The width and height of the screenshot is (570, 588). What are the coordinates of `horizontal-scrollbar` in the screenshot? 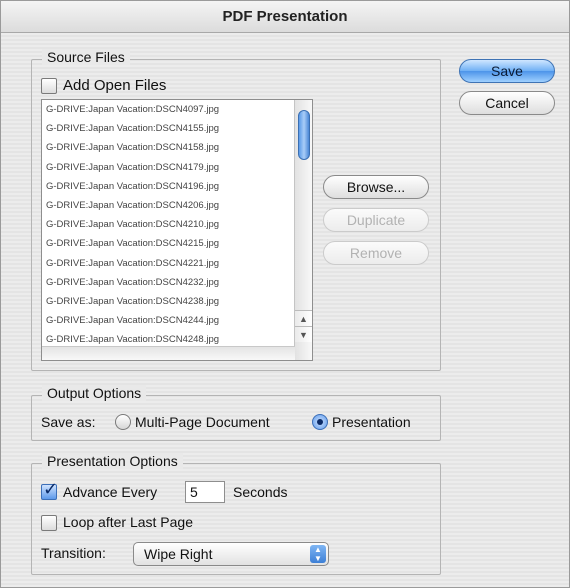 It's located at (168, 353).